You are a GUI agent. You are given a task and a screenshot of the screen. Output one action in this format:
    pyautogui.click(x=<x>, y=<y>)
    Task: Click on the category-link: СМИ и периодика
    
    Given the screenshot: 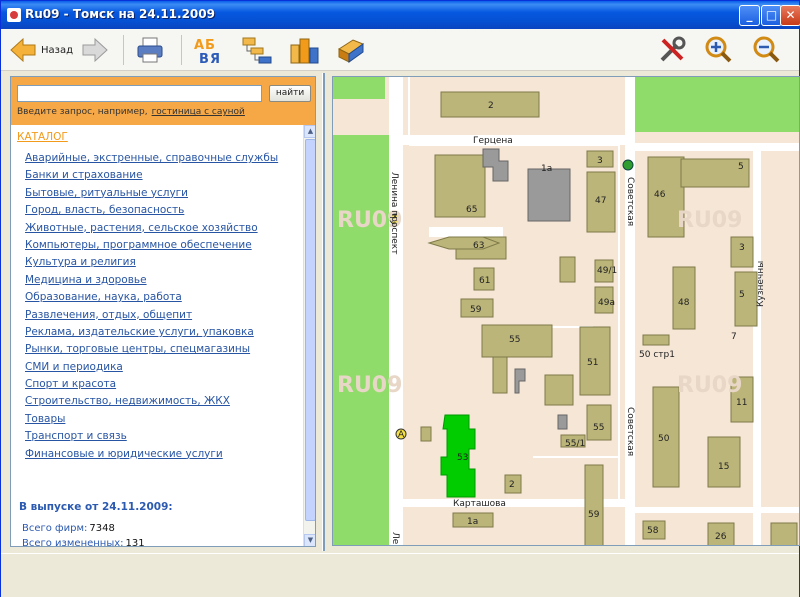 What is the action you would take?
    pyautogui.click(x=151, y=369)
    